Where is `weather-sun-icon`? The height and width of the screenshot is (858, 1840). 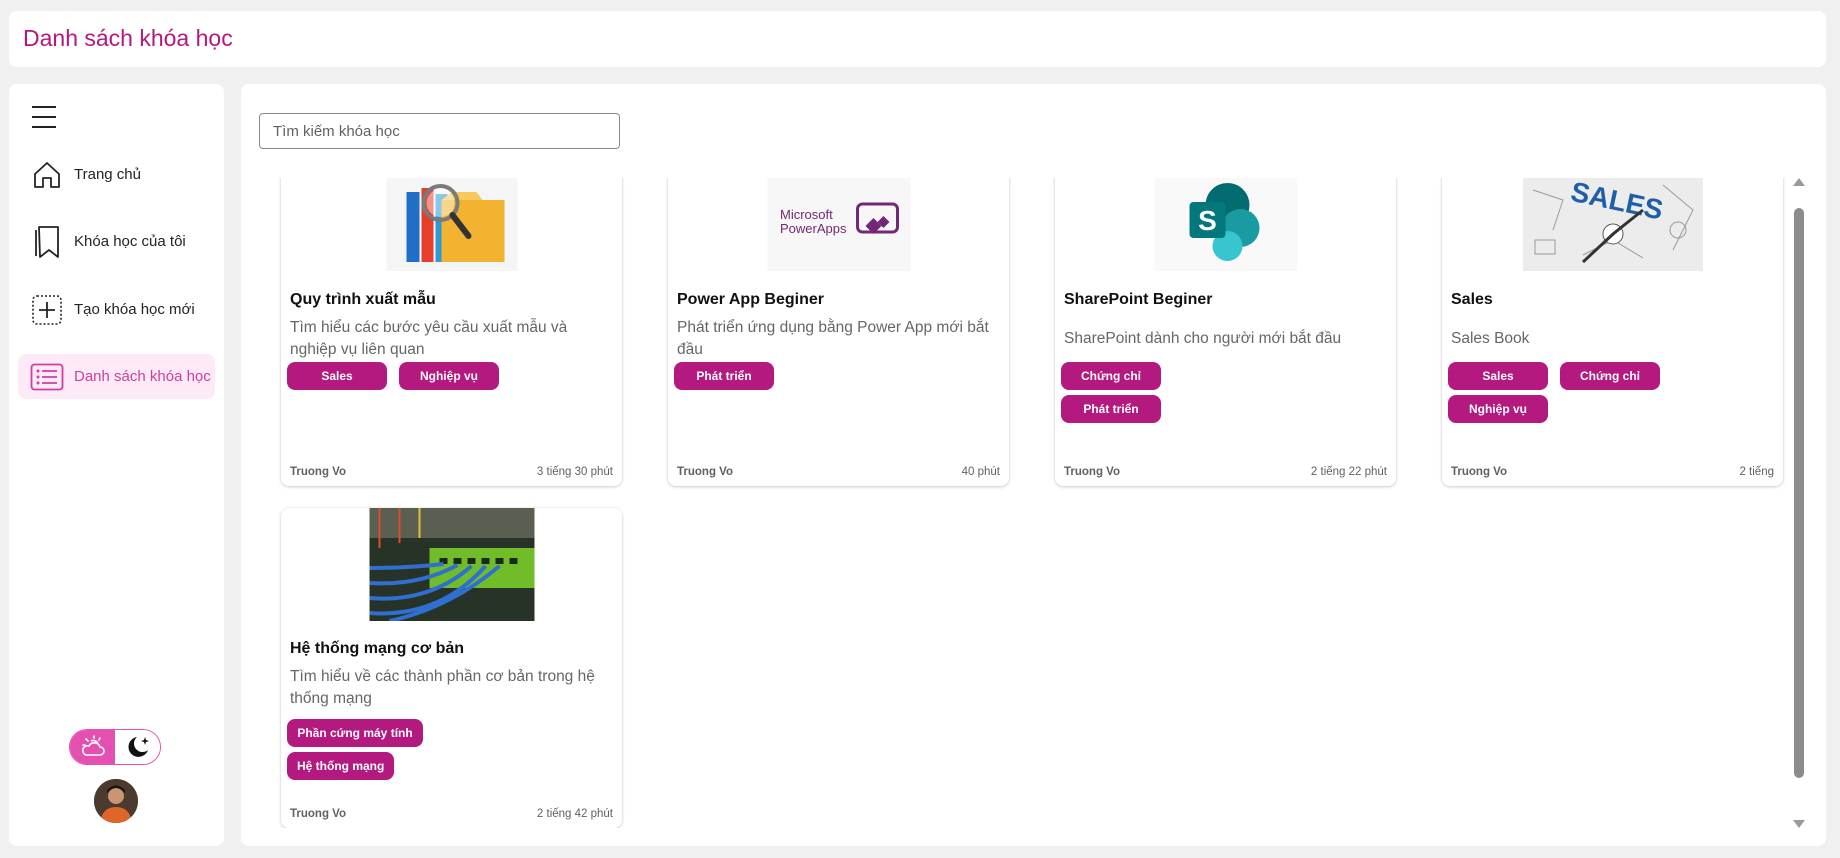
weather-sun-icon is located at coordinates (92, 747).